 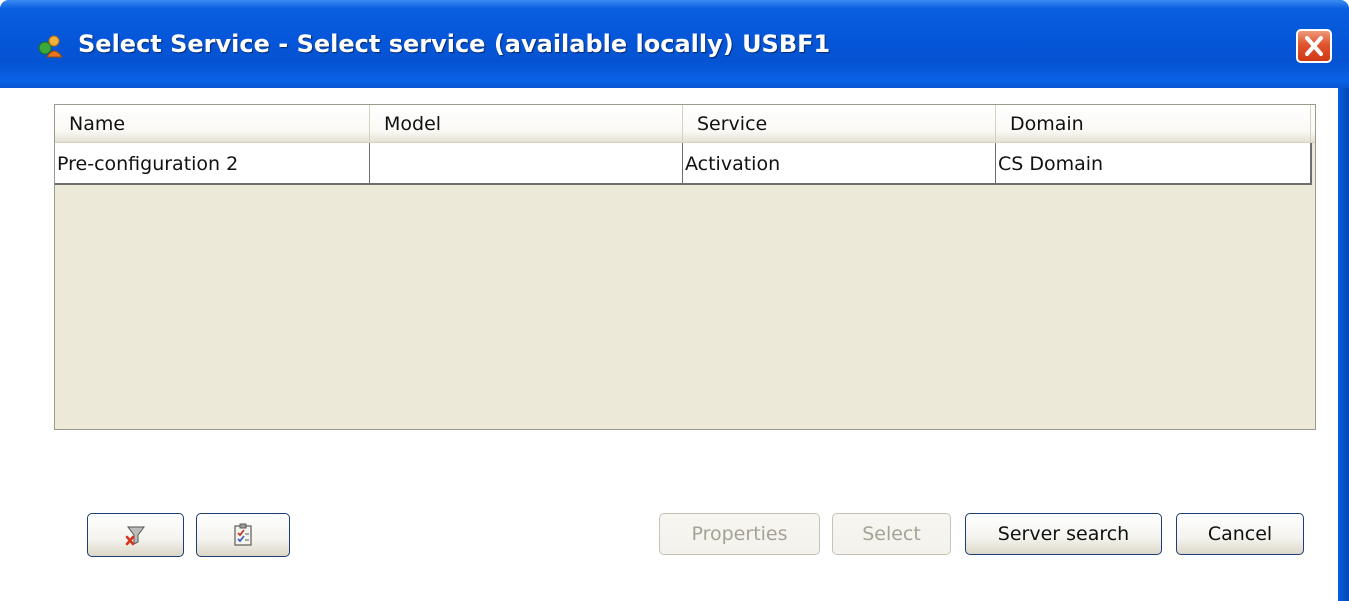 I want to click on checklist-icon, so click(x=243, y=534).